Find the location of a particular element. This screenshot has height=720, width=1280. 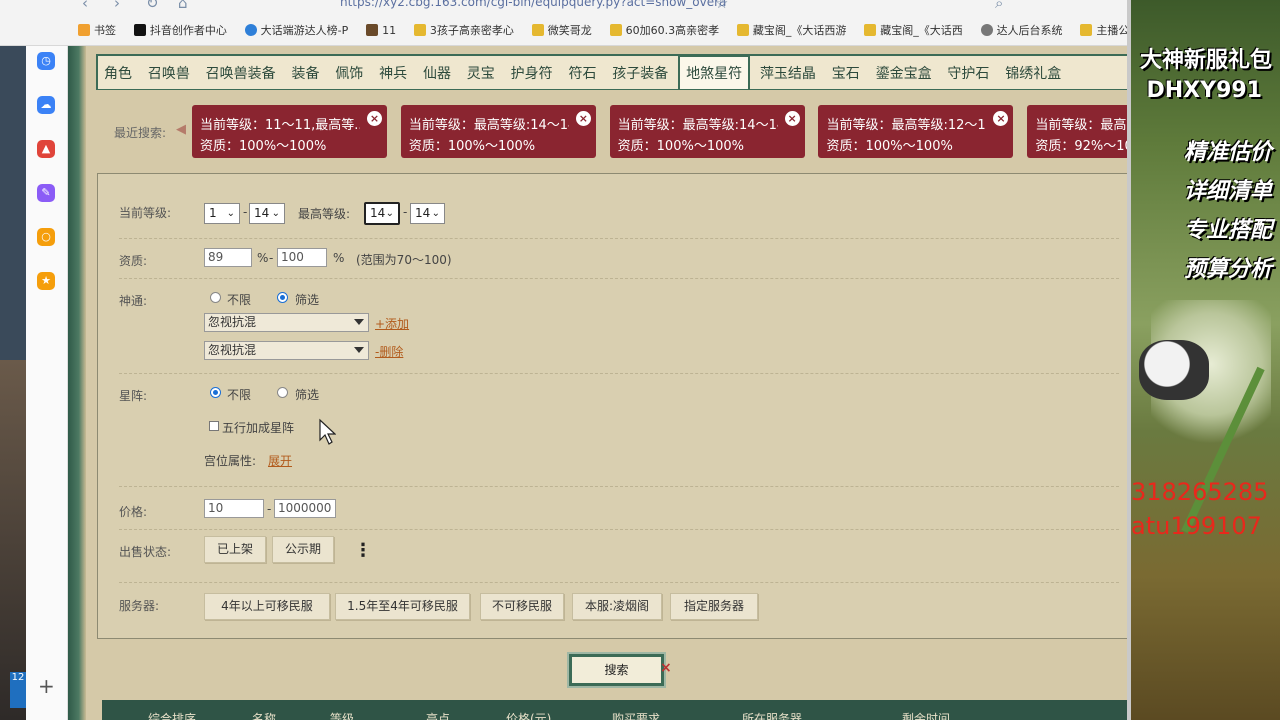

search-icon: ⌕ is located at coordinates (999, 6).